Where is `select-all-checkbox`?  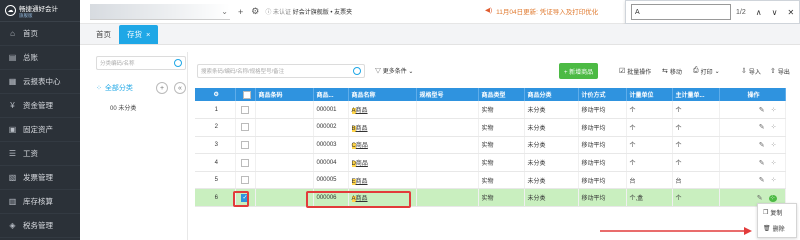 select-all-checkbox is located at coordinates (246, 94).